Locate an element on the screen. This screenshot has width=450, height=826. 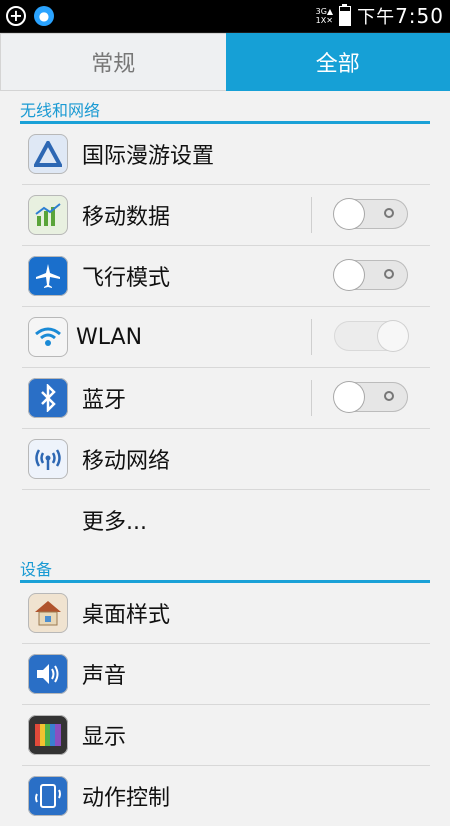
tab-bar: 常规 全部 is located at coordinates (225, 61).